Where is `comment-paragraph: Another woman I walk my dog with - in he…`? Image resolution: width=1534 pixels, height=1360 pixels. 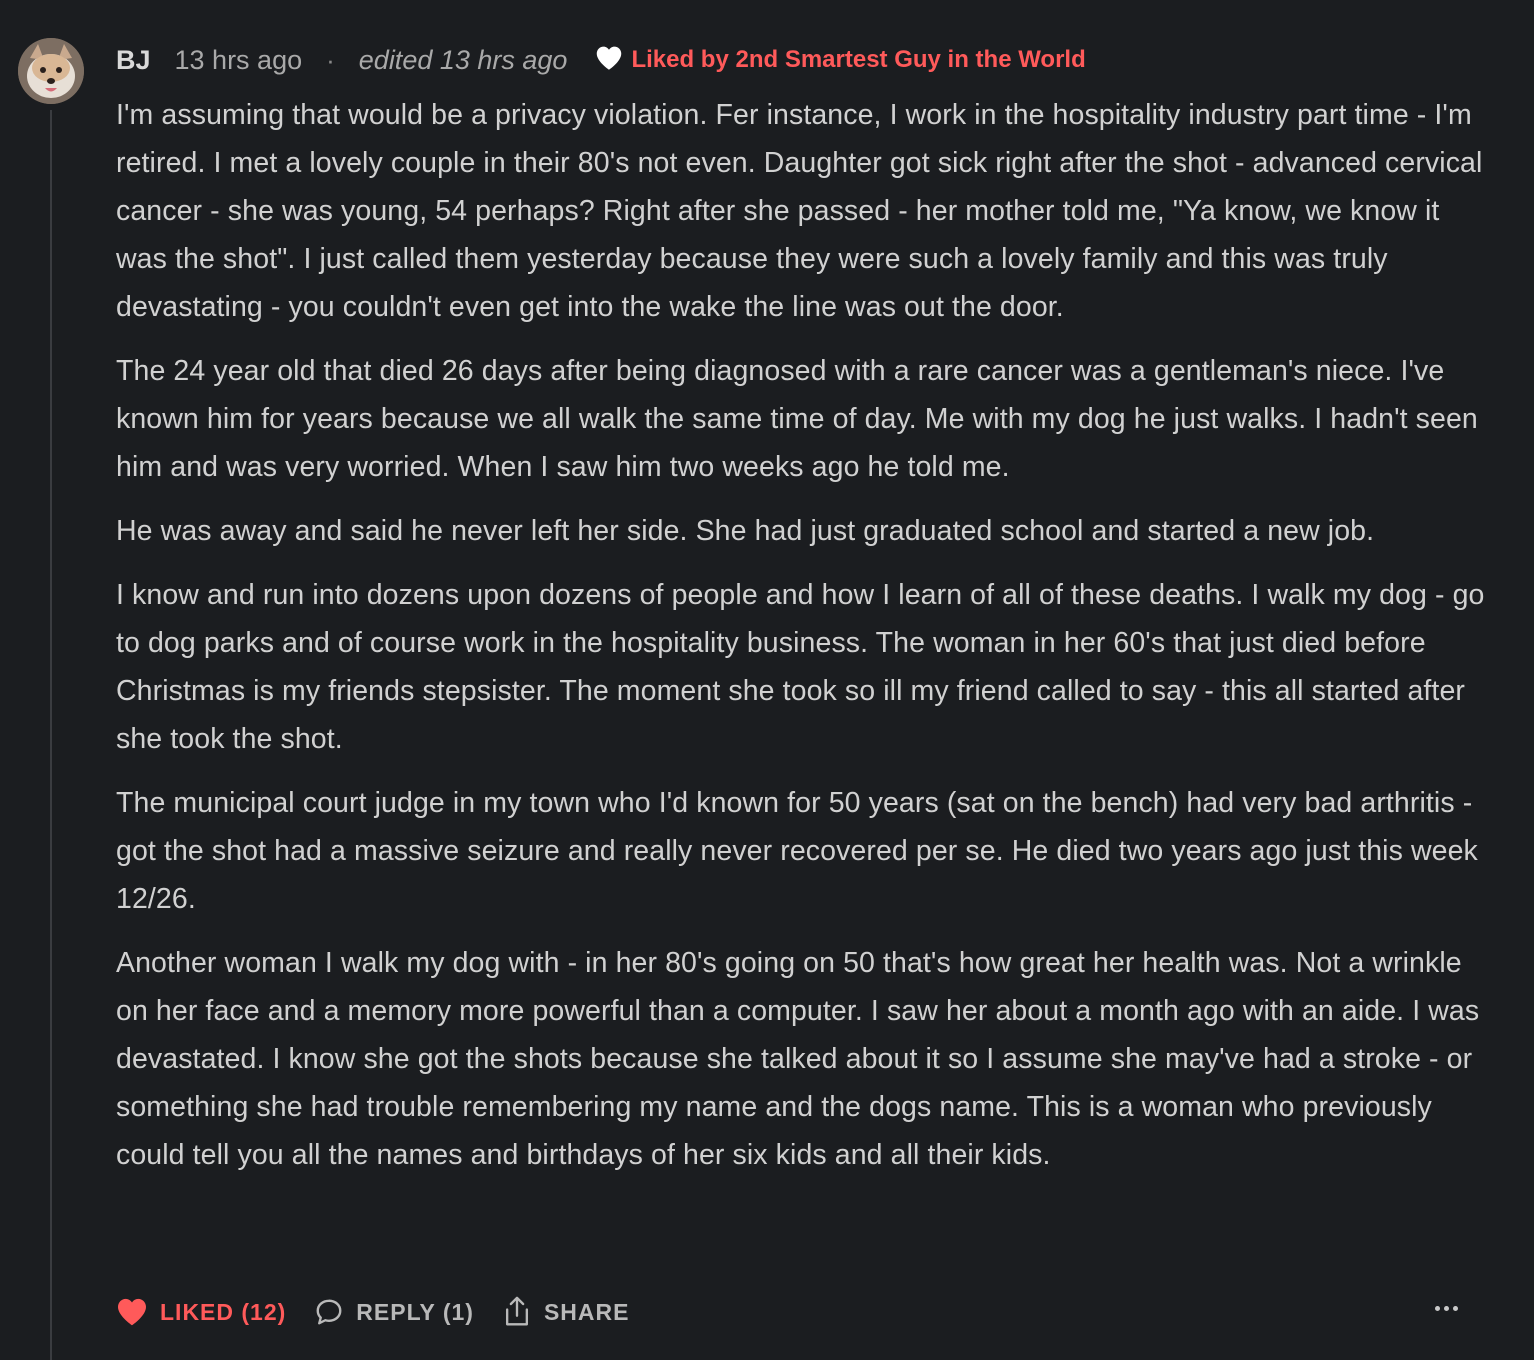
comment-paragraph: Another woman I walk my dog with - in he… is located at coordinates (798, 1059).